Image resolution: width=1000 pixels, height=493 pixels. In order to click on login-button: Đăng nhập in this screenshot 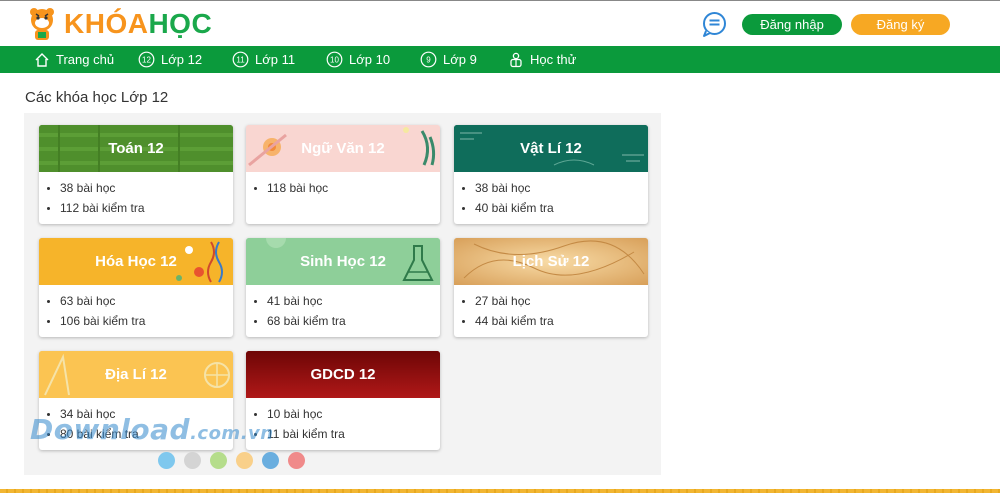, I will do `click(792, 24)`.